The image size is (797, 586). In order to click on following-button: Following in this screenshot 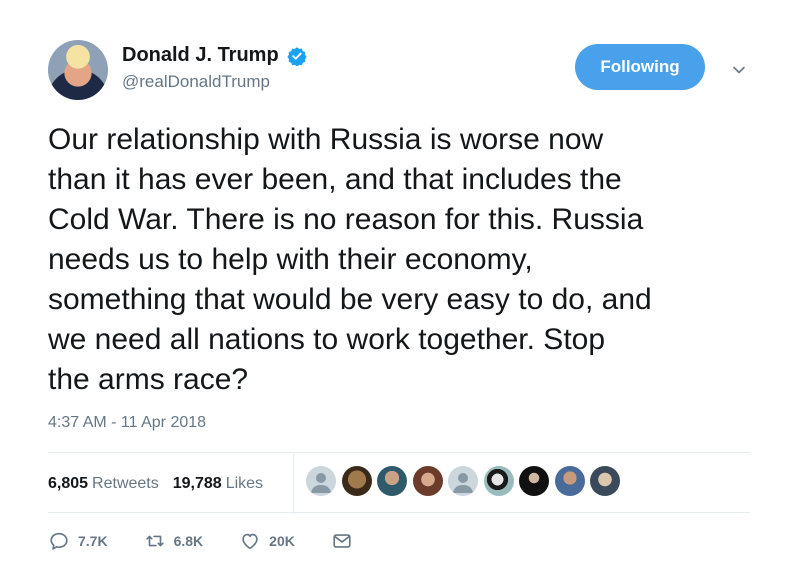, I will do `click(640, 67)`.